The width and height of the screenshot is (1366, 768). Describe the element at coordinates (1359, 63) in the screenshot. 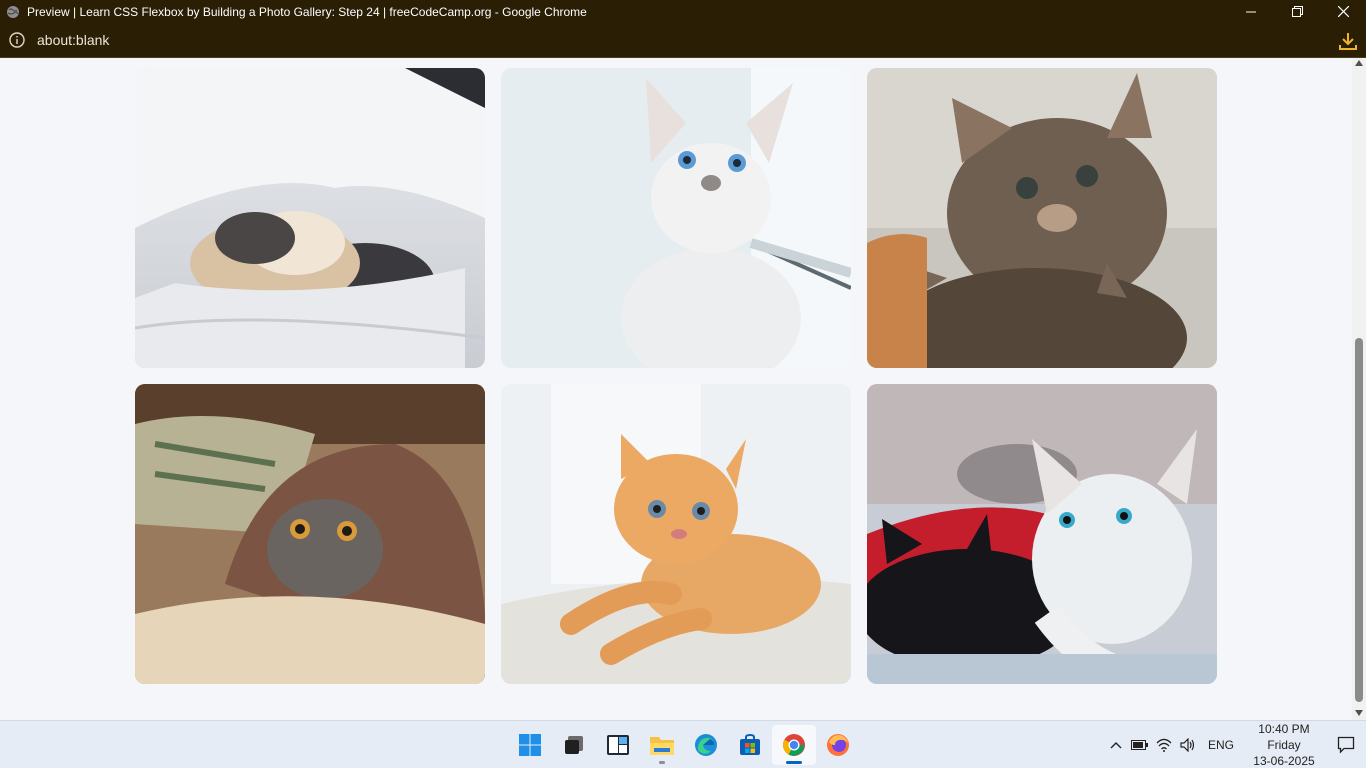

I see `scroll-up-icon` at that location.